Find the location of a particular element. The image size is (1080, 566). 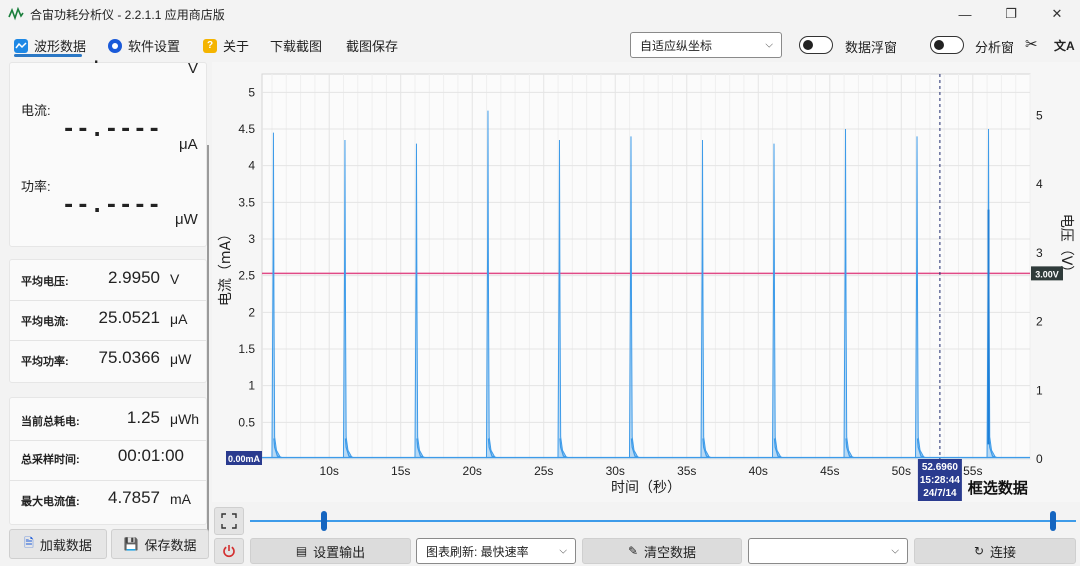

avg-voltage-unit: V is located at coordinates (175, 279).